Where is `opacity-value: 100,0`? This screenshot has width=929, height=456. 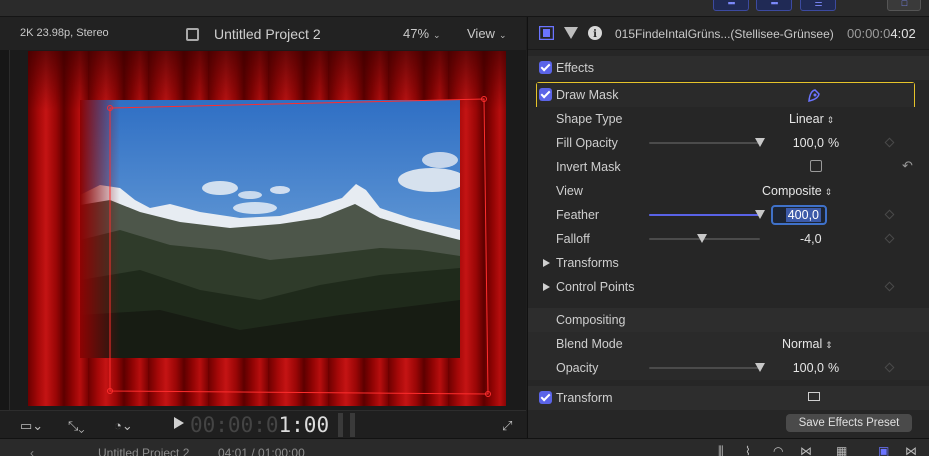
opacity-value: 100,0 is located at coordinates (807, 368).